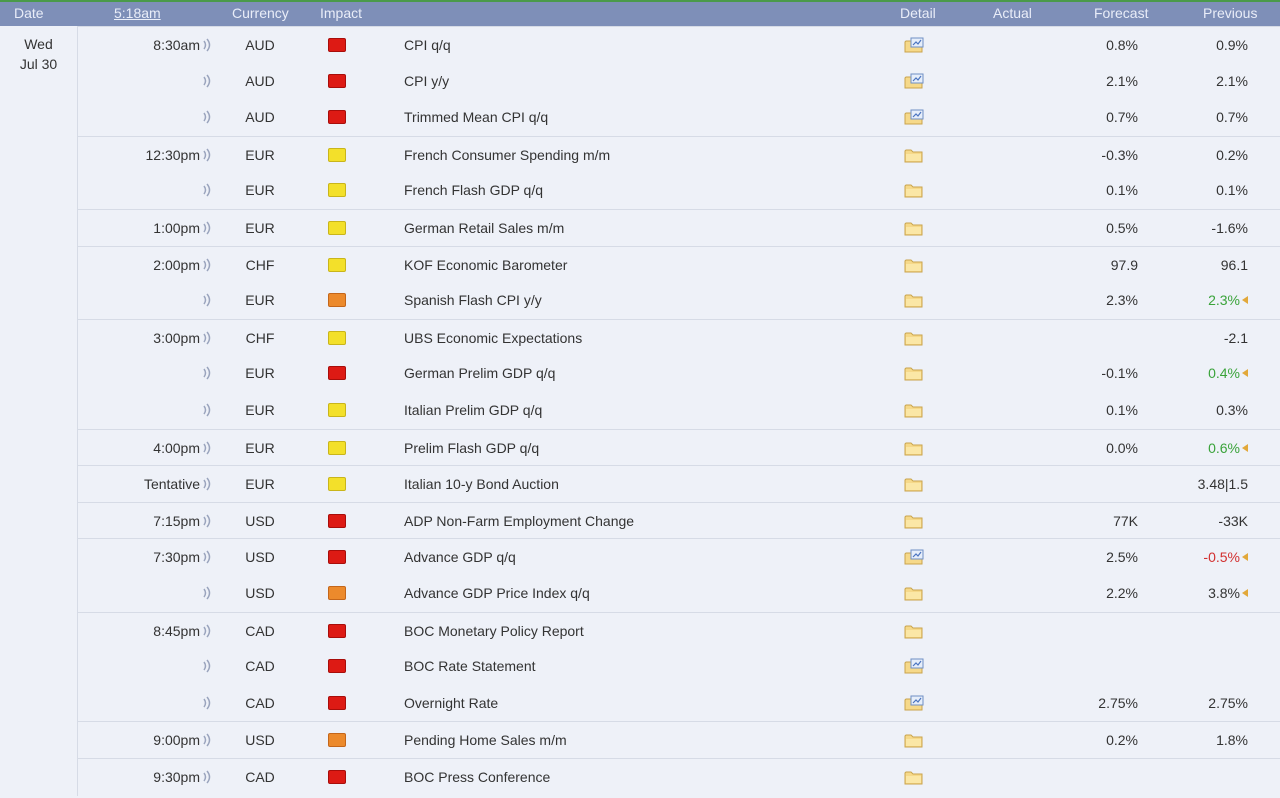 The image size is (1280, 798). What do you see at coordinates (473, 410) in the screenshot?
I see `event-title: Italian Prelim GDP q/q` at bounding box center [473, 410].